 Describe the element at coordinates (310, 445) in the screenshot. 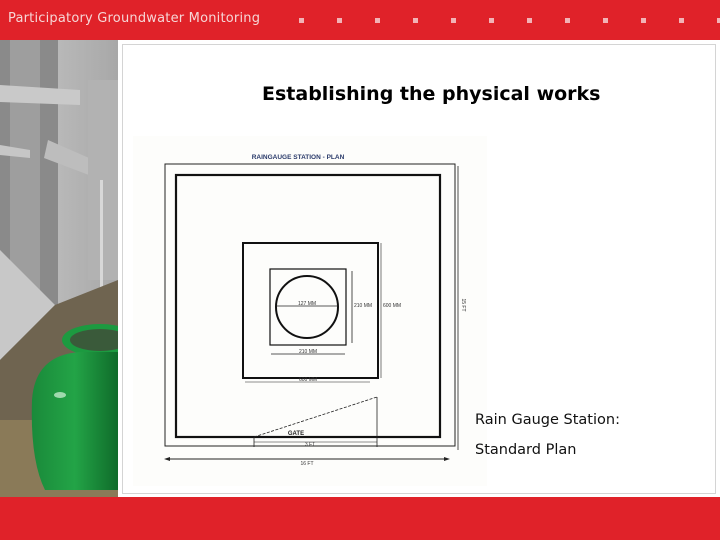

I see `label-gate-width: 3 FT` at that location.